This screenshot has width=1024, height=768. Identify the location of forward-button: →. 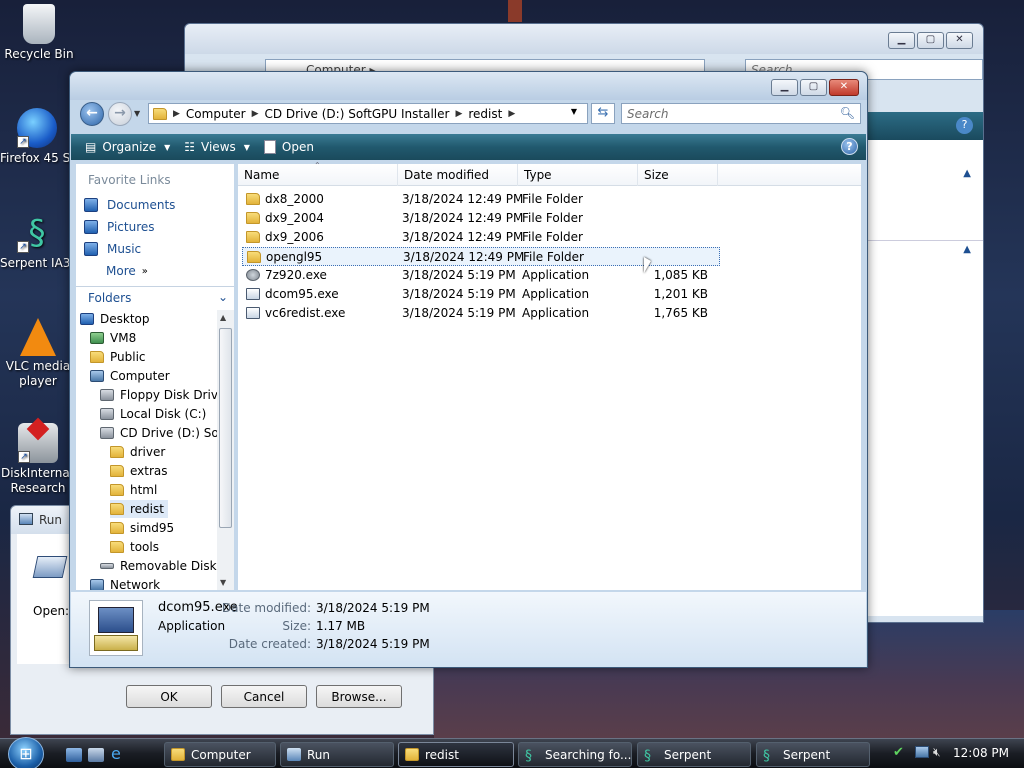
(120, 114).